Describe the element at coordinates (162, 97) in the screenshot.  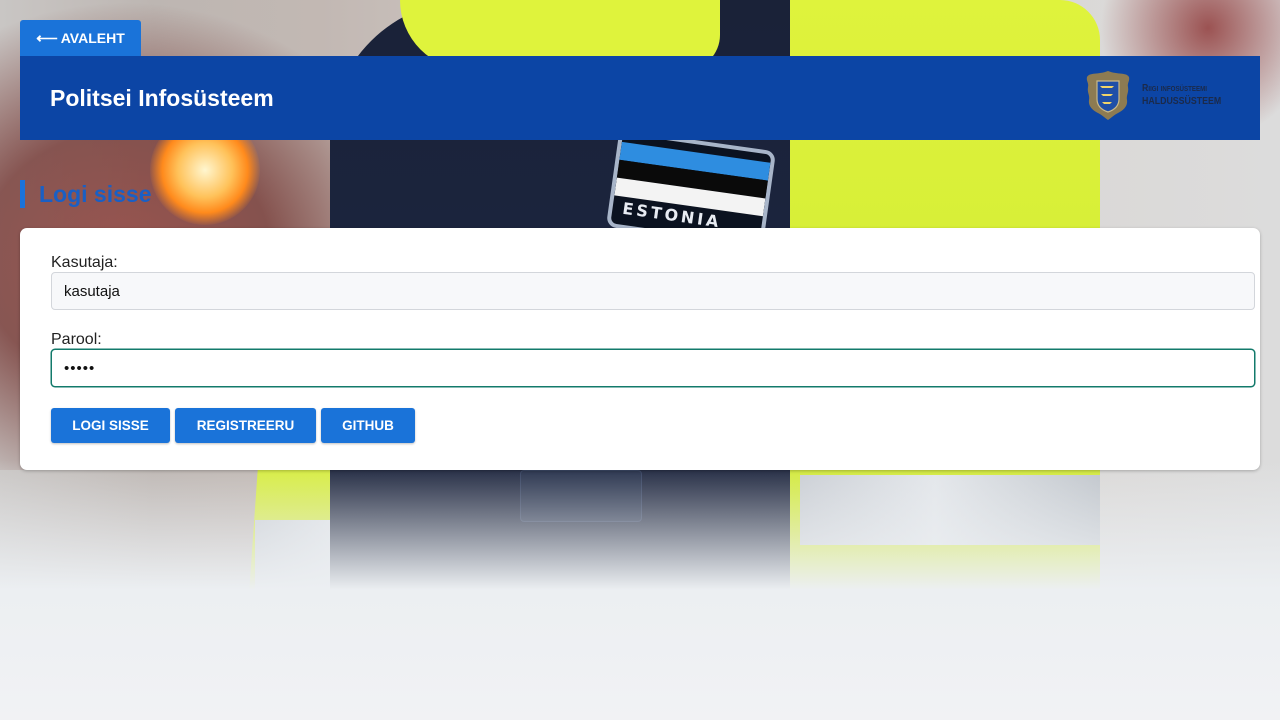
I see `app-title: Politsei Infosüsteem` at that location.